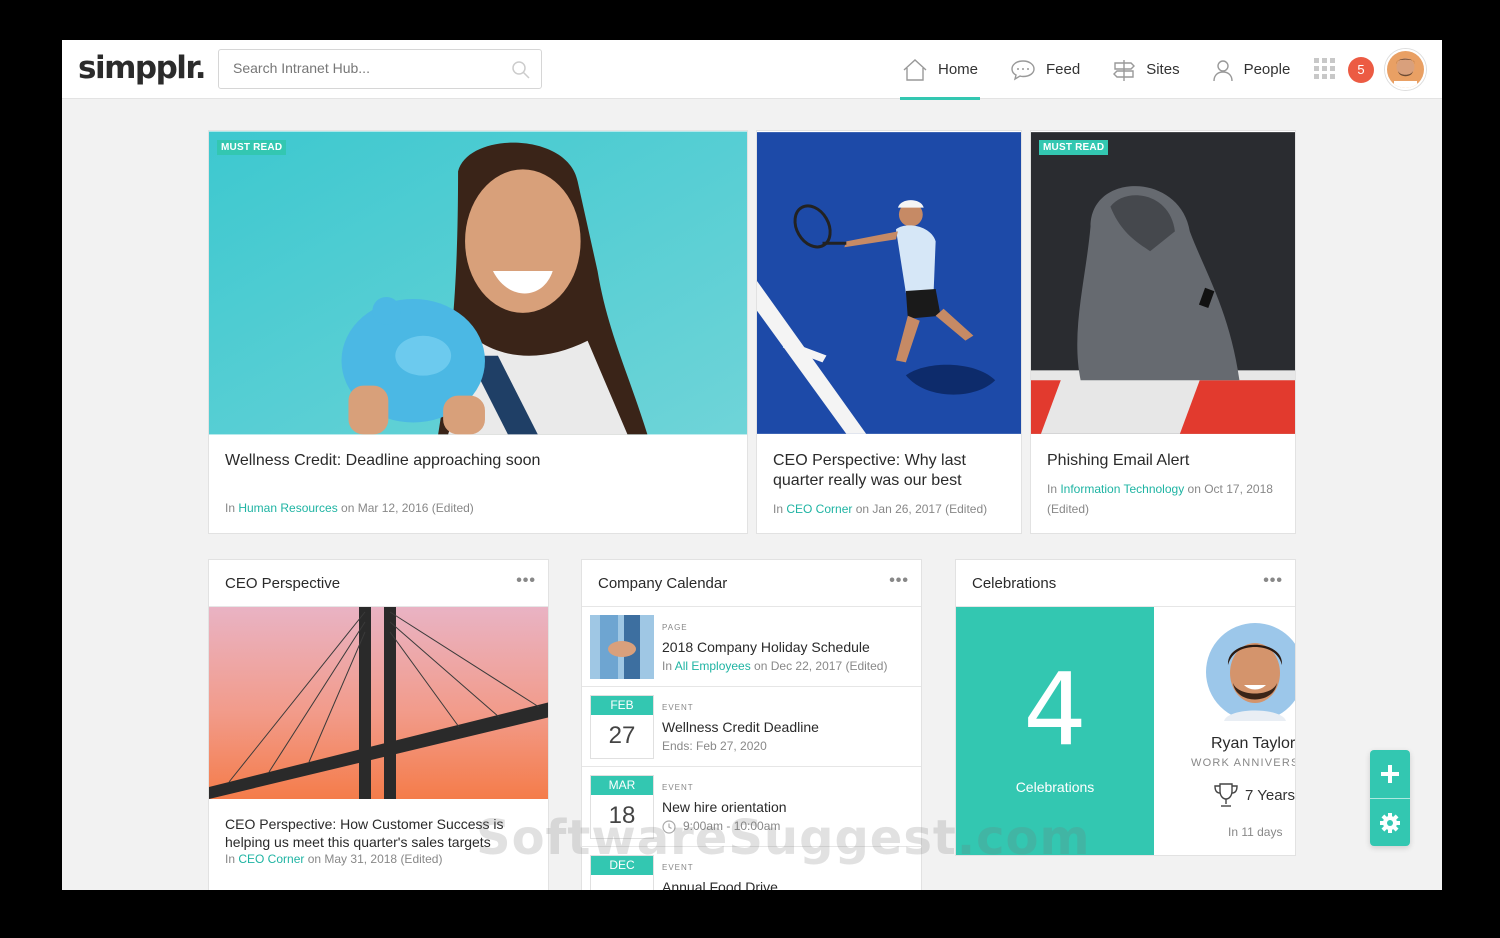 The width and height of the screenshot is (1500, 938). What do you see at coordinates (1222, 70) in the screenshot?
I see `person-icon` at bounding box center [1222, 70].